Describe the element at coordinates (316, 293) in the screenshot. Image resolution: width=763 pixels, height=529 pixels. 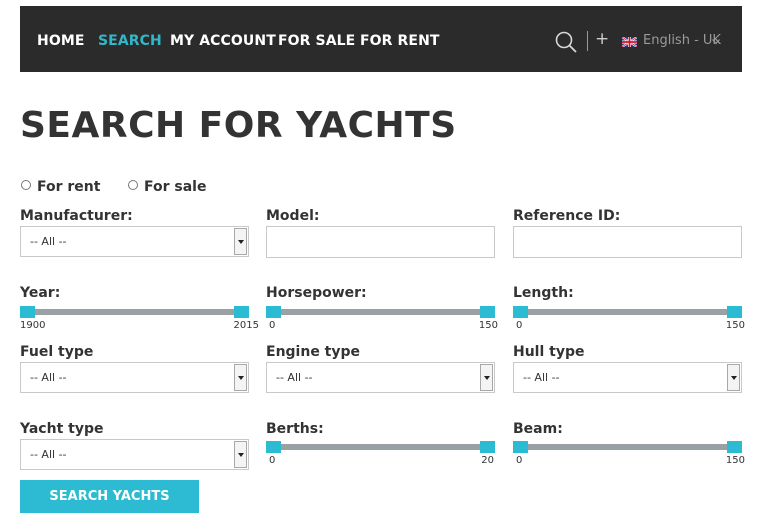
I see `horsepower-label: Horsepower:` at that location.